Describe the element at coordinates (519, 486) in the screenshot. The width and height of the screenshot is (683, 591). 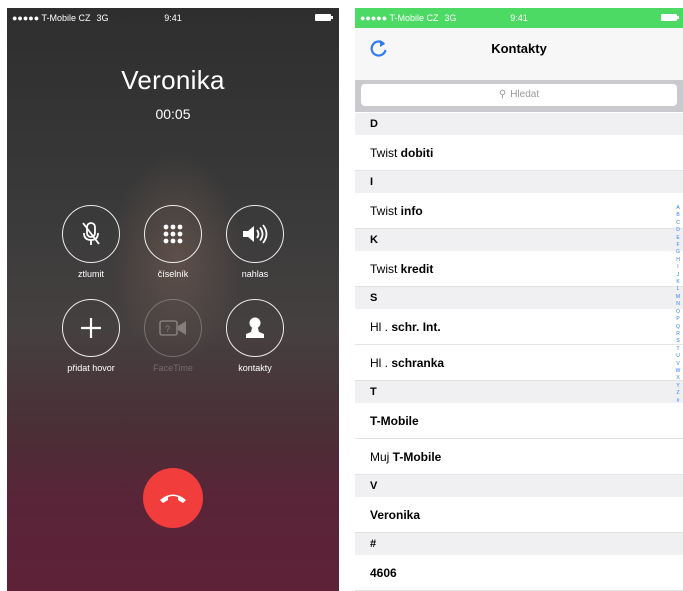
I see `section-header-v: V` at that location.